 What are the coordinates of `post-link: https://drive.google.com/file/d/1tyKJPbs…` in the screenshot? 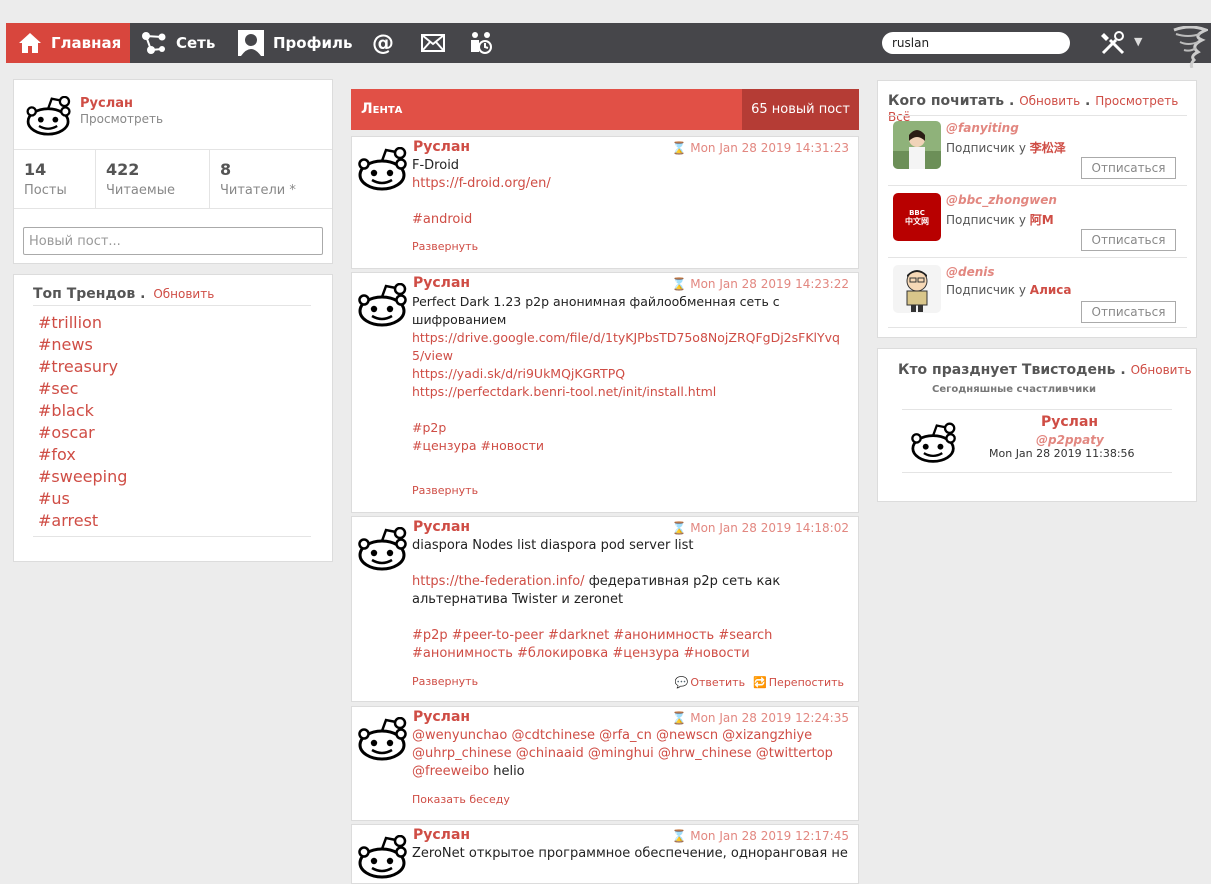 It's located at (626, 346).